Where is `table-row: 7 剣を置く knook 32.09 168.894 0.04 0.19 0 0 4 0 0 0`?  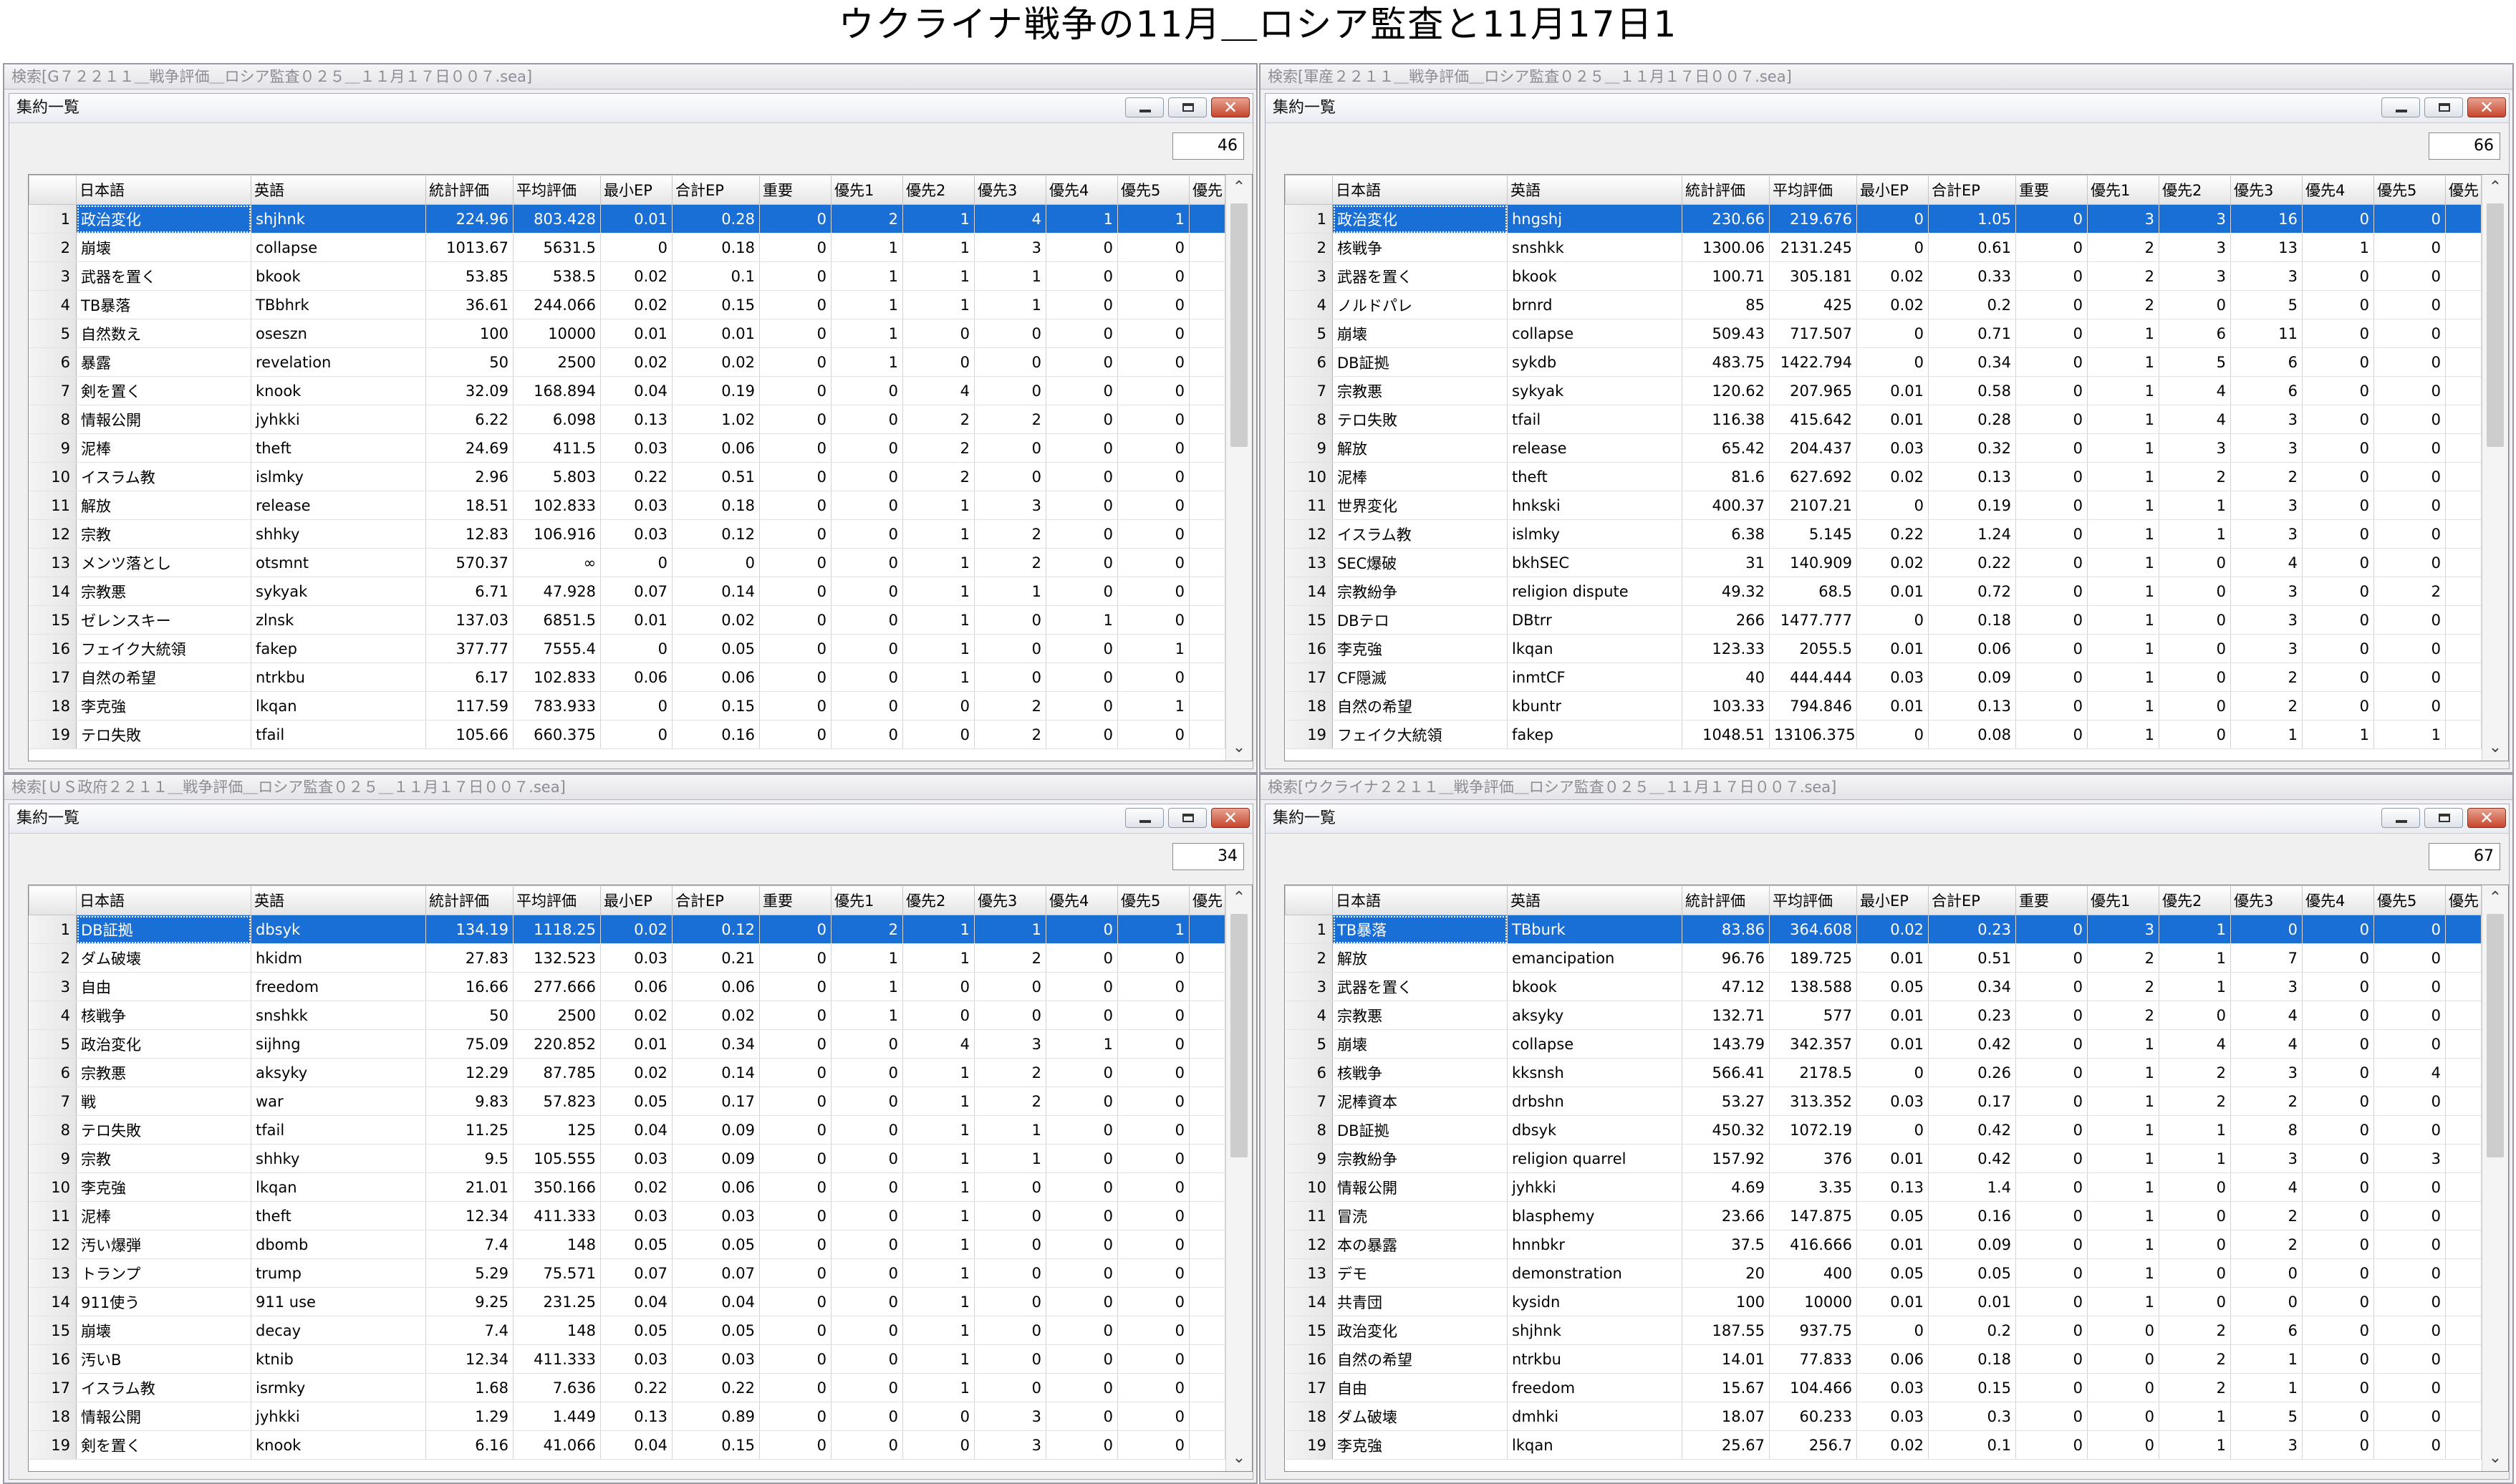
table-row: 7 剣を置く knook 32.09 168.894 0.04 0.19 0 0 4 0 0 0 is located at coordinates (627, 390).